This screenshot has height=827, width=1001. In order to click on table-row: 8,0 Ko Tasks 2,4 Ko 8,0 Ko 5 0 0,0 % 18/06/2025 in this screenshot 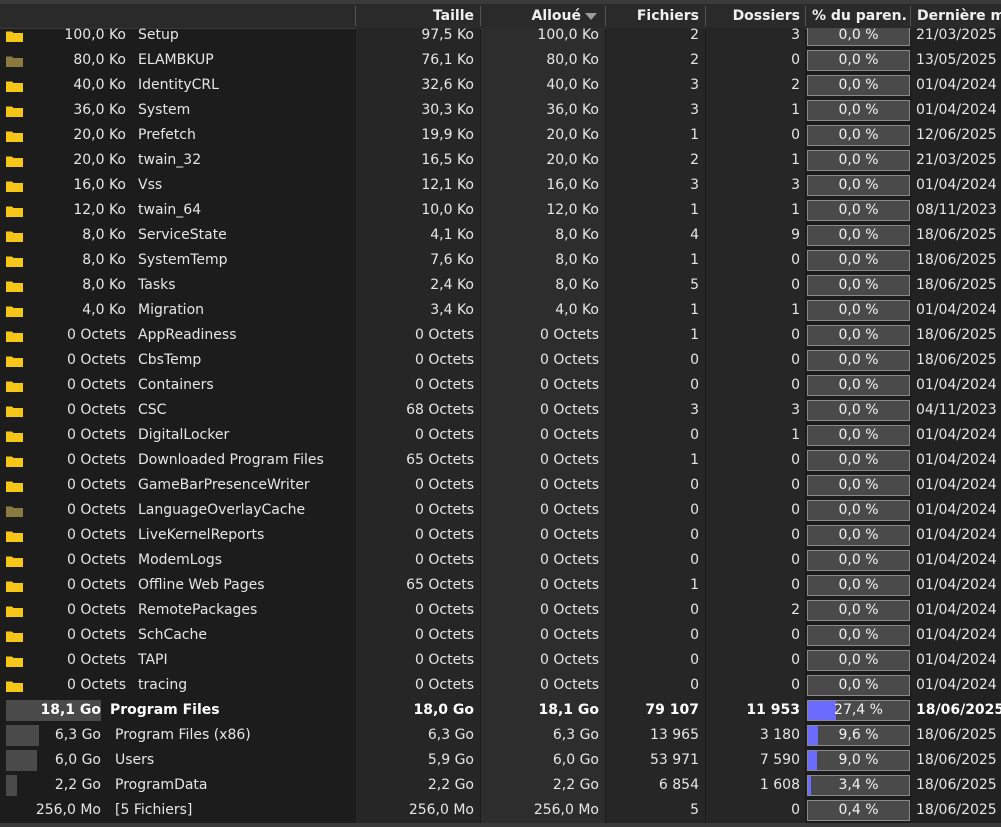, I will do `click(500, 285)`.